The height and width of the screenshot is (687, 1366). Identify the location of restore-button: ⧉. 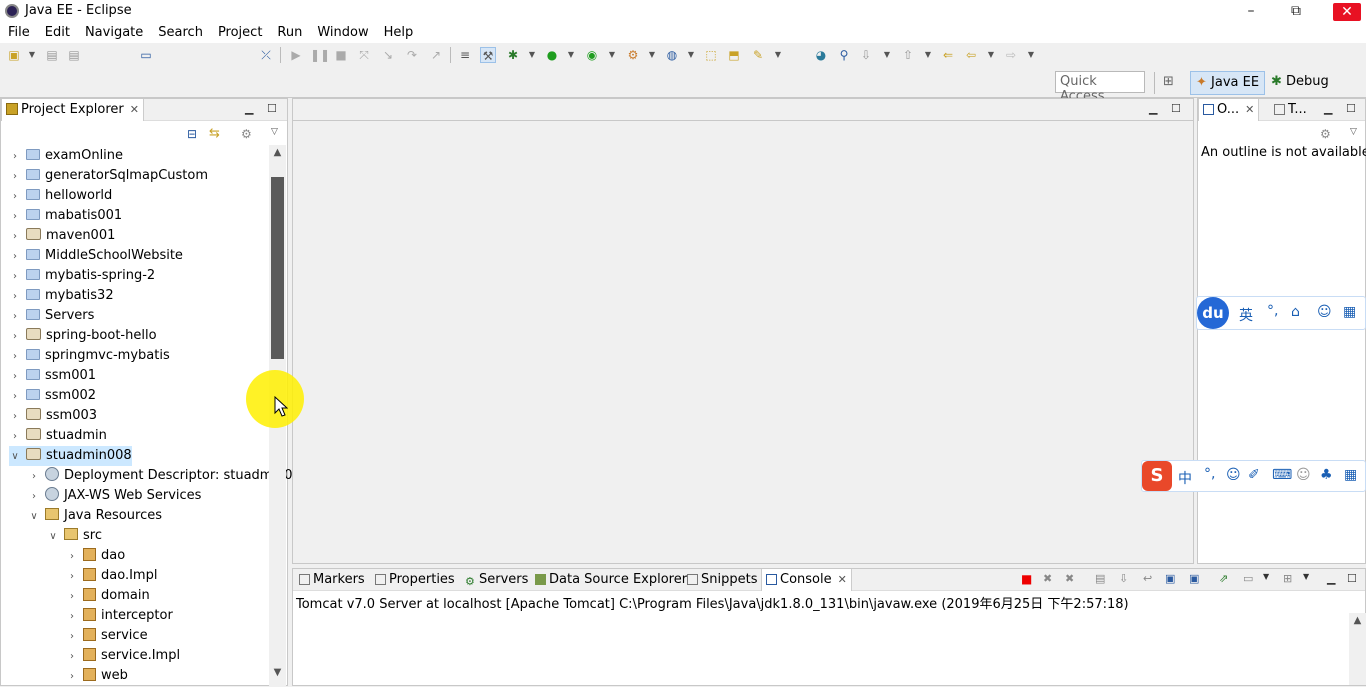
(1296, 11).